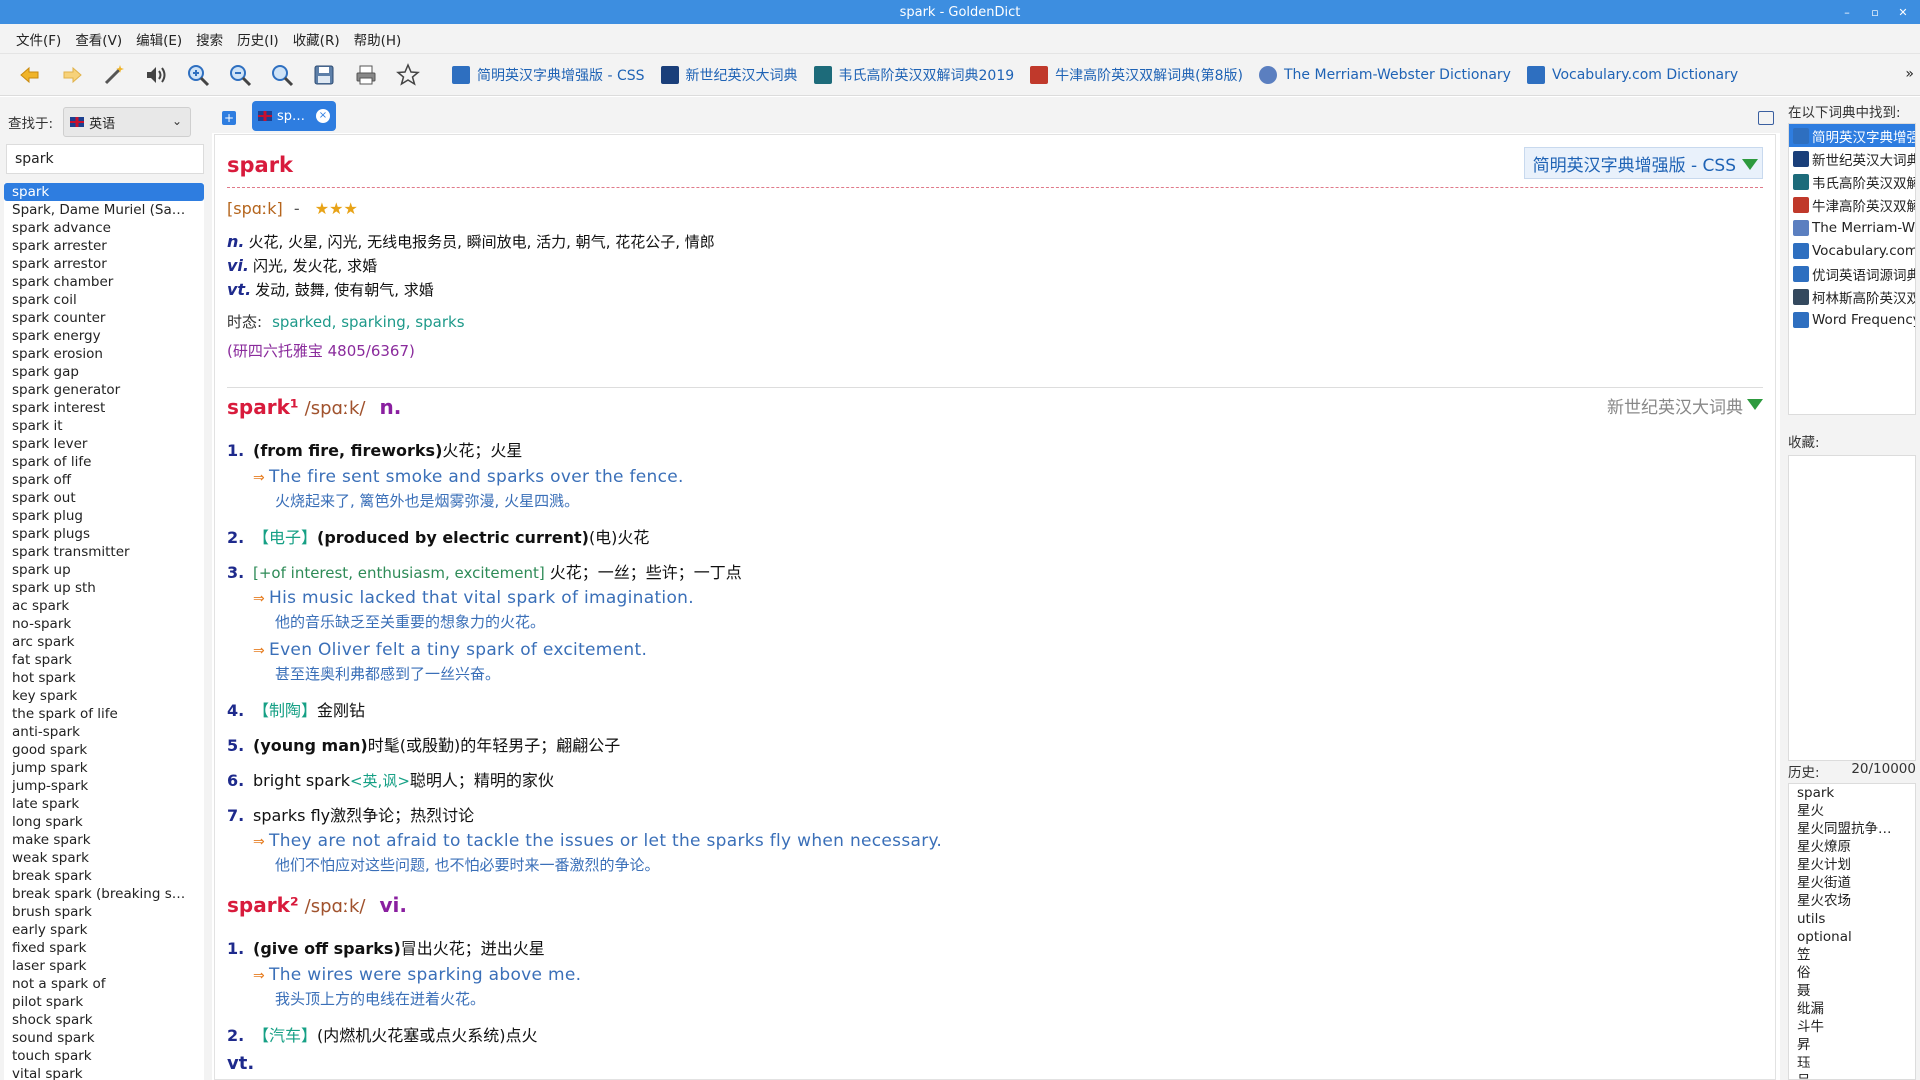  I want to click on language-select: 英语 ⌄, so click(127, 122).